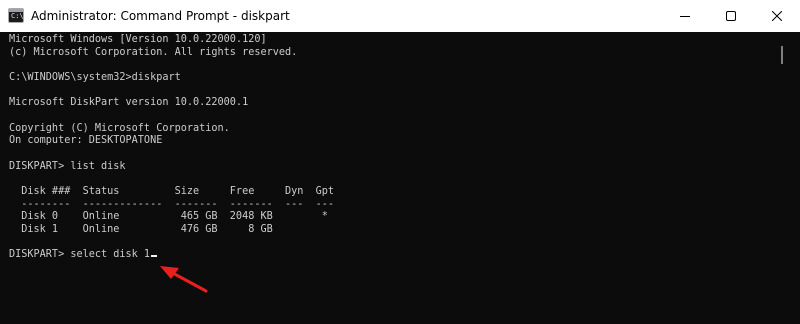 This screenshot has width=800, height=324. I want to click on window-title: Administrator: Command Prompt - diskpart, so click(160, 16).